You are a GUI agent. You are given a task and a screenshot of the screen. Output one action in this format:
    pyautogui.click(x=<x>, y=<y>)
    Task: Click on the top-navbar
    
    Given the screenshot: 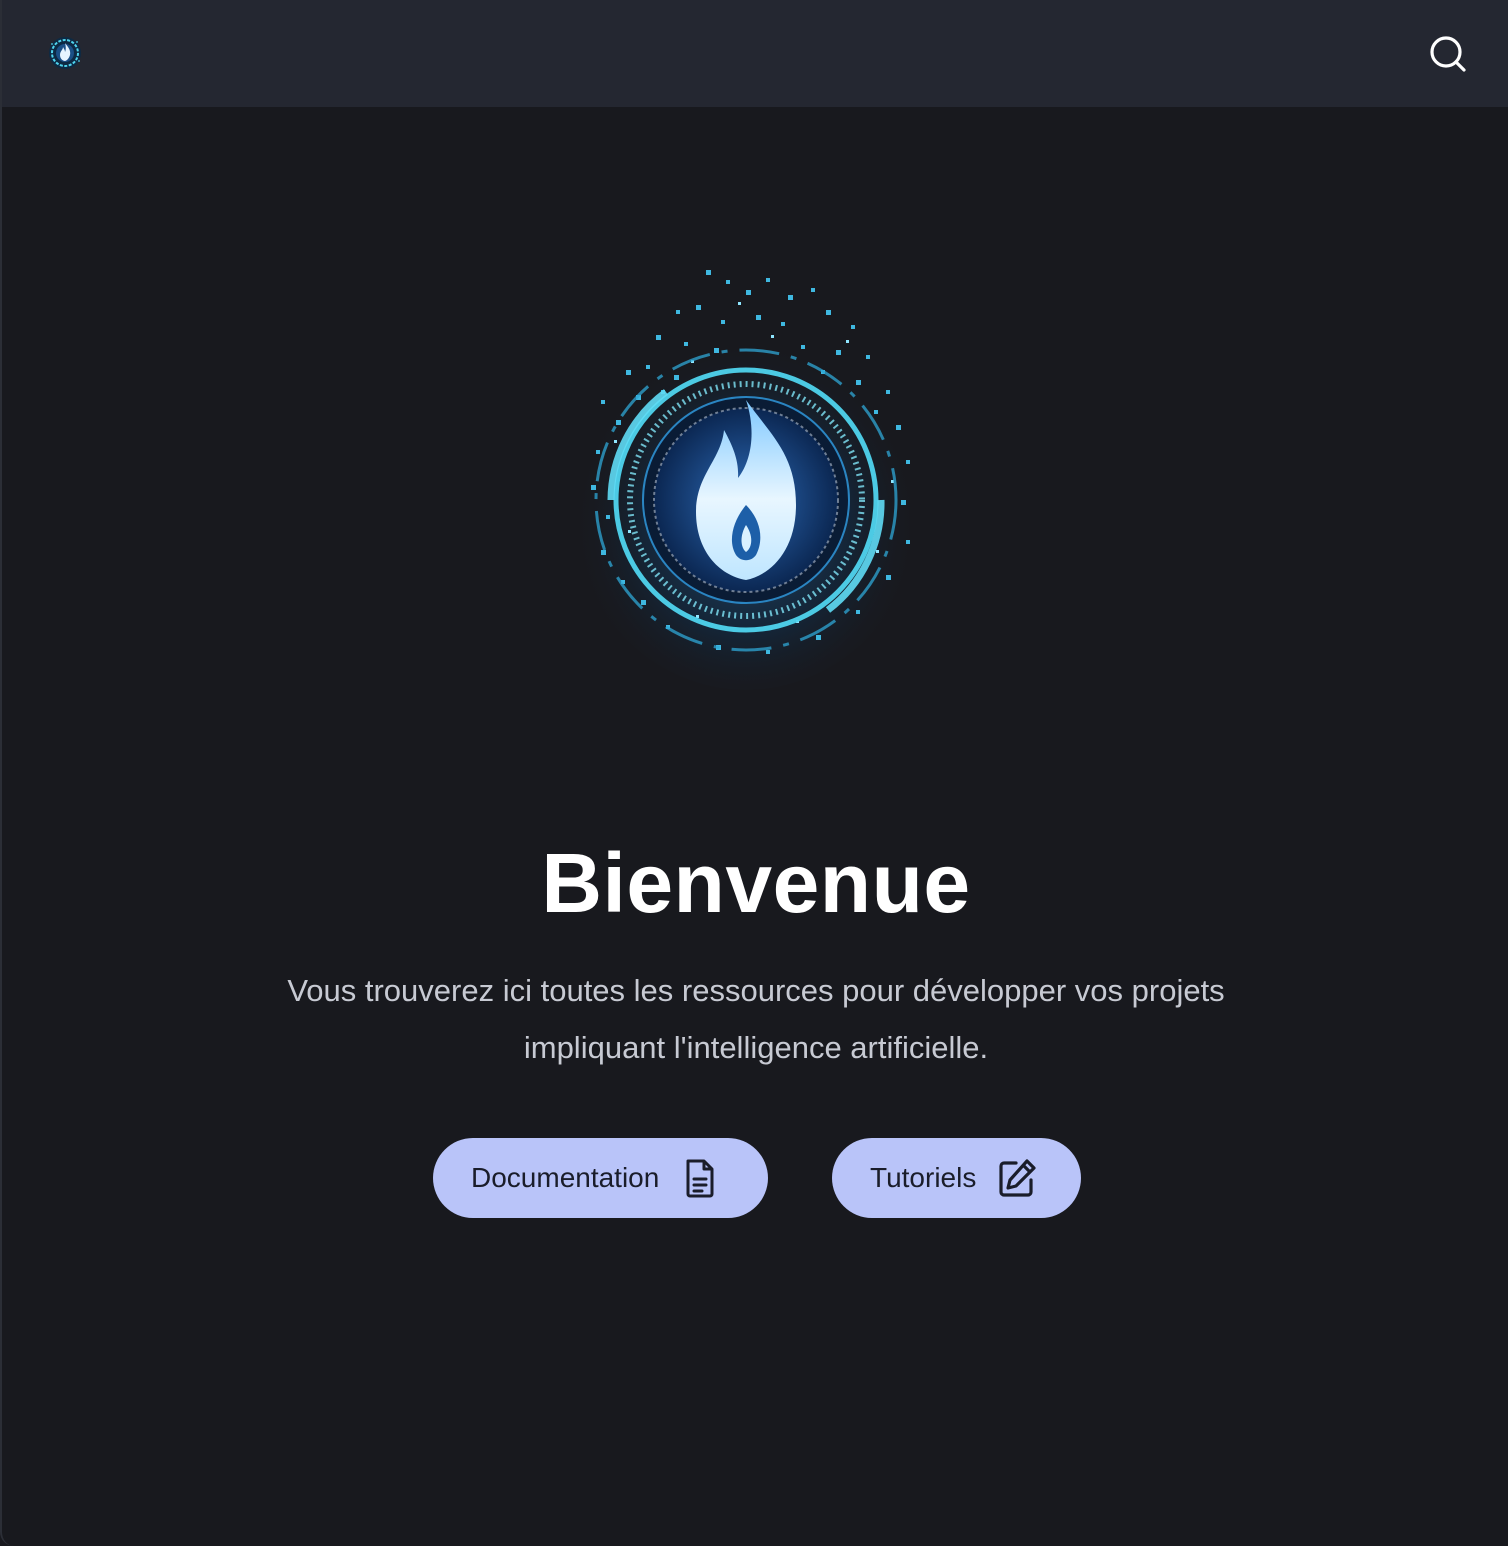 What is the action you would take?
    pyautogui.click(x=755, y=53)
    